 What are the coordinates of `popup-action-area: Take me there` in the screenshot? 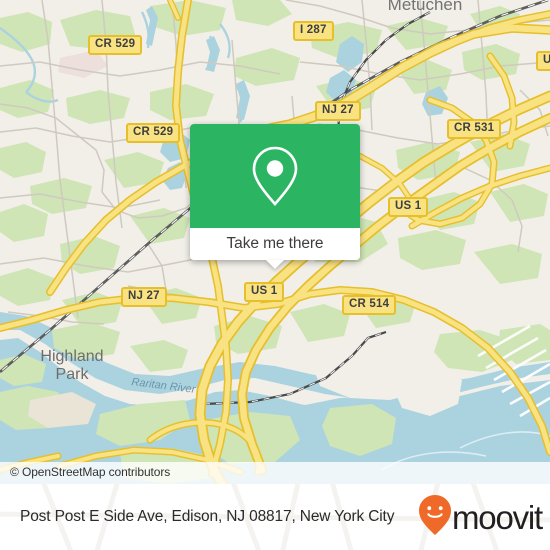 It's located at (275, 244).